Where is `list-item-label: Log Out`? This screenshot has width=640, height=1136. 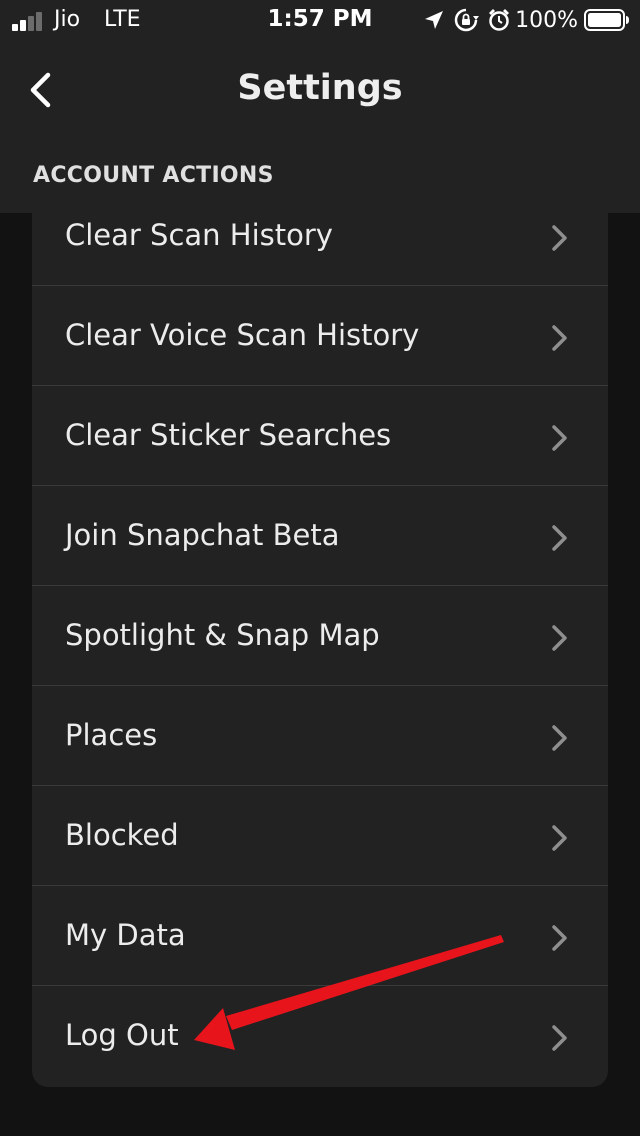
list-item-label: Log Out is located at coordinates (122, 1035).